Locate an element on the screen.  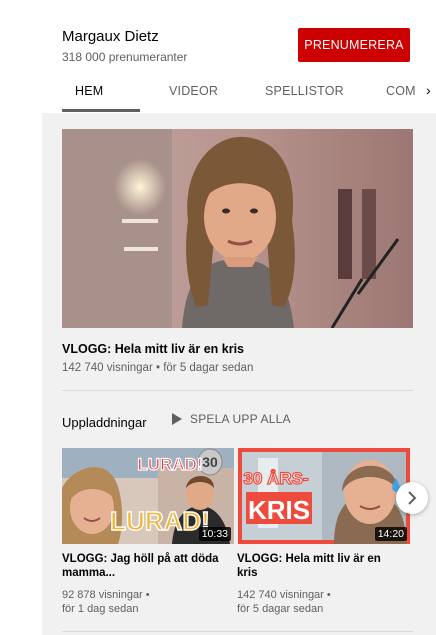
play-all-button: SPELA UPP ALLA is located at coordinates (231, 419).